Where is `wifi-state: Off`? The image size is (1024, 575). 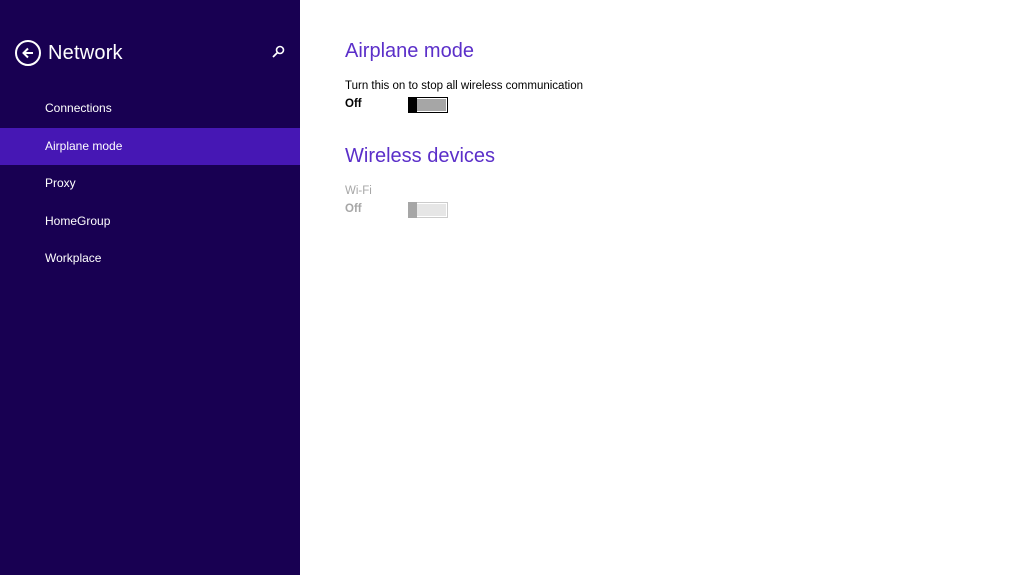 wifi-state: Off is located at coordinates (353, 209).